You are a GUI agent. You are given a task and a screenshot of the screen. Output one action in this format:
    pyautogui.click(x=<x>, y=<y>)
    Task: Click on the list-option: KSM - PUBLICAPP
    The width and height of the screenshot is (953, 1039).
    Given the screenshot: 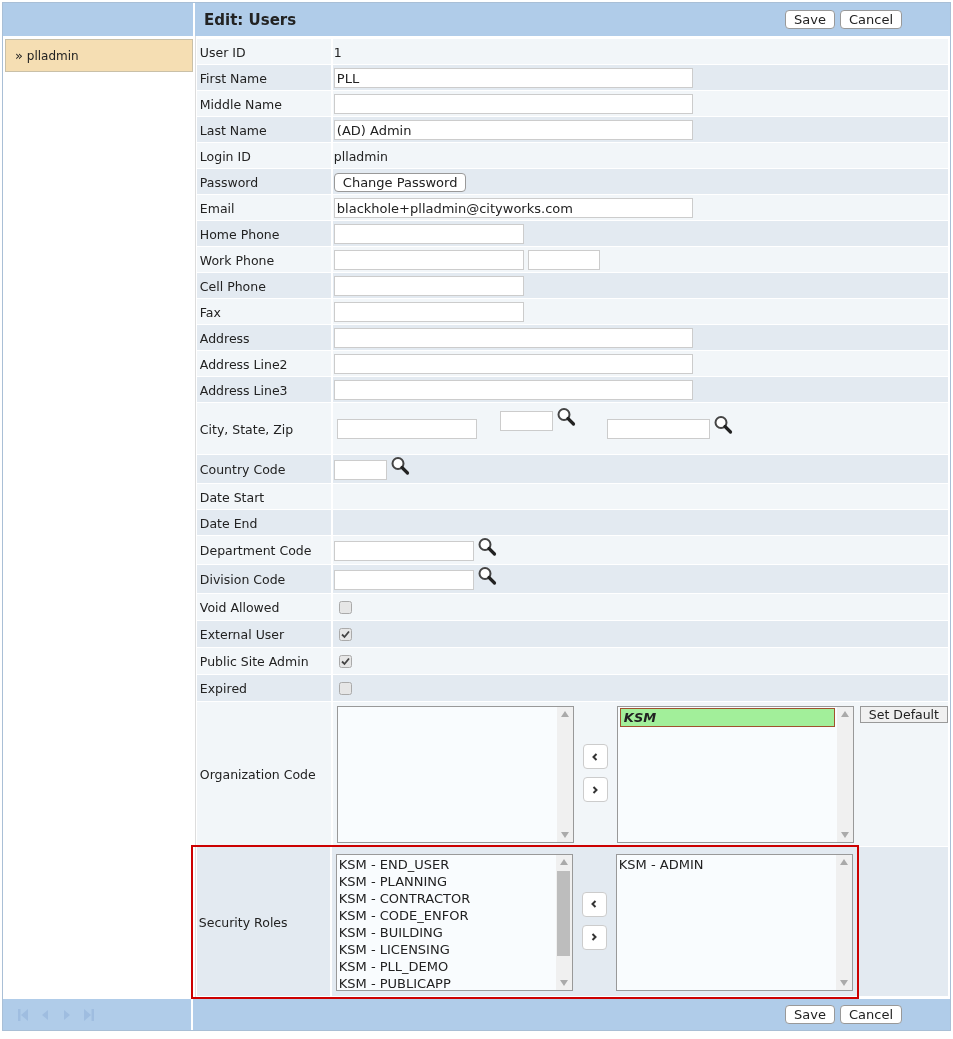 What is the action you would take?
    pyautogui.click(x=446, y=982)
    